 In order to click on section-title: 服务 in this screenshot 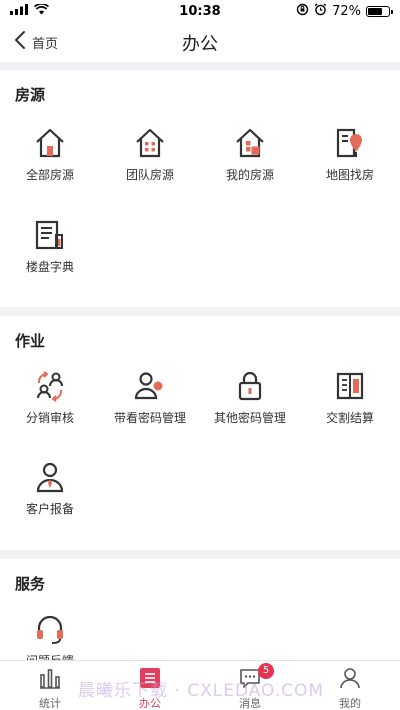, I will do `click(30, 584)`.